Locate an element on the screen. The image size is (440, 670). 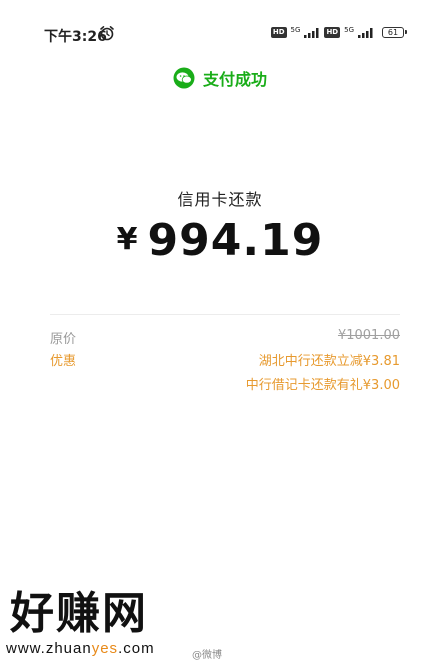
alarm-clock-icon is located at coordinates (107, 33).